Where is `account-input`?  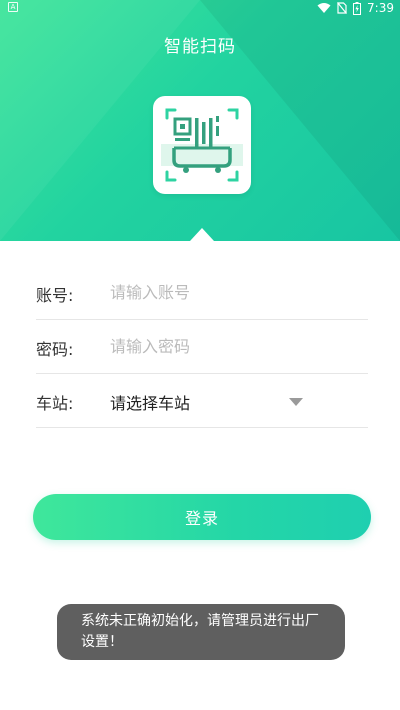
account-input is located at coordinates (230, 292).